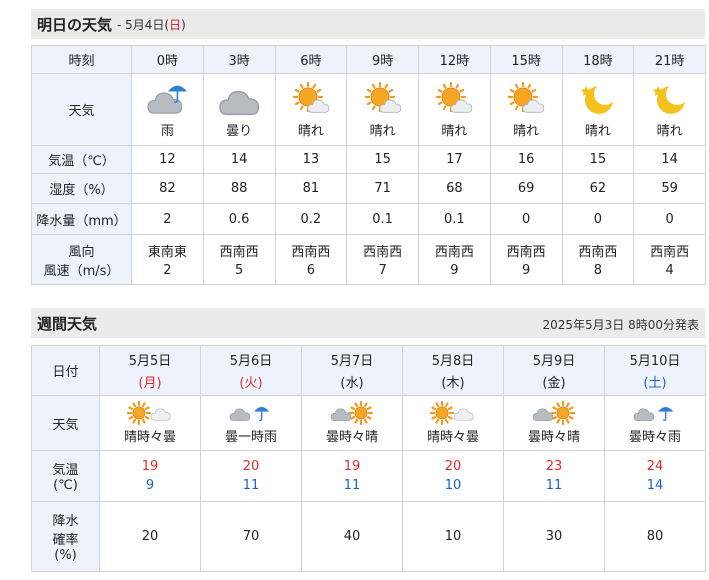 This screenshot has height=580, width=709. I want to click on hour-wind-cell: 東南東 2, so click(167, 259).